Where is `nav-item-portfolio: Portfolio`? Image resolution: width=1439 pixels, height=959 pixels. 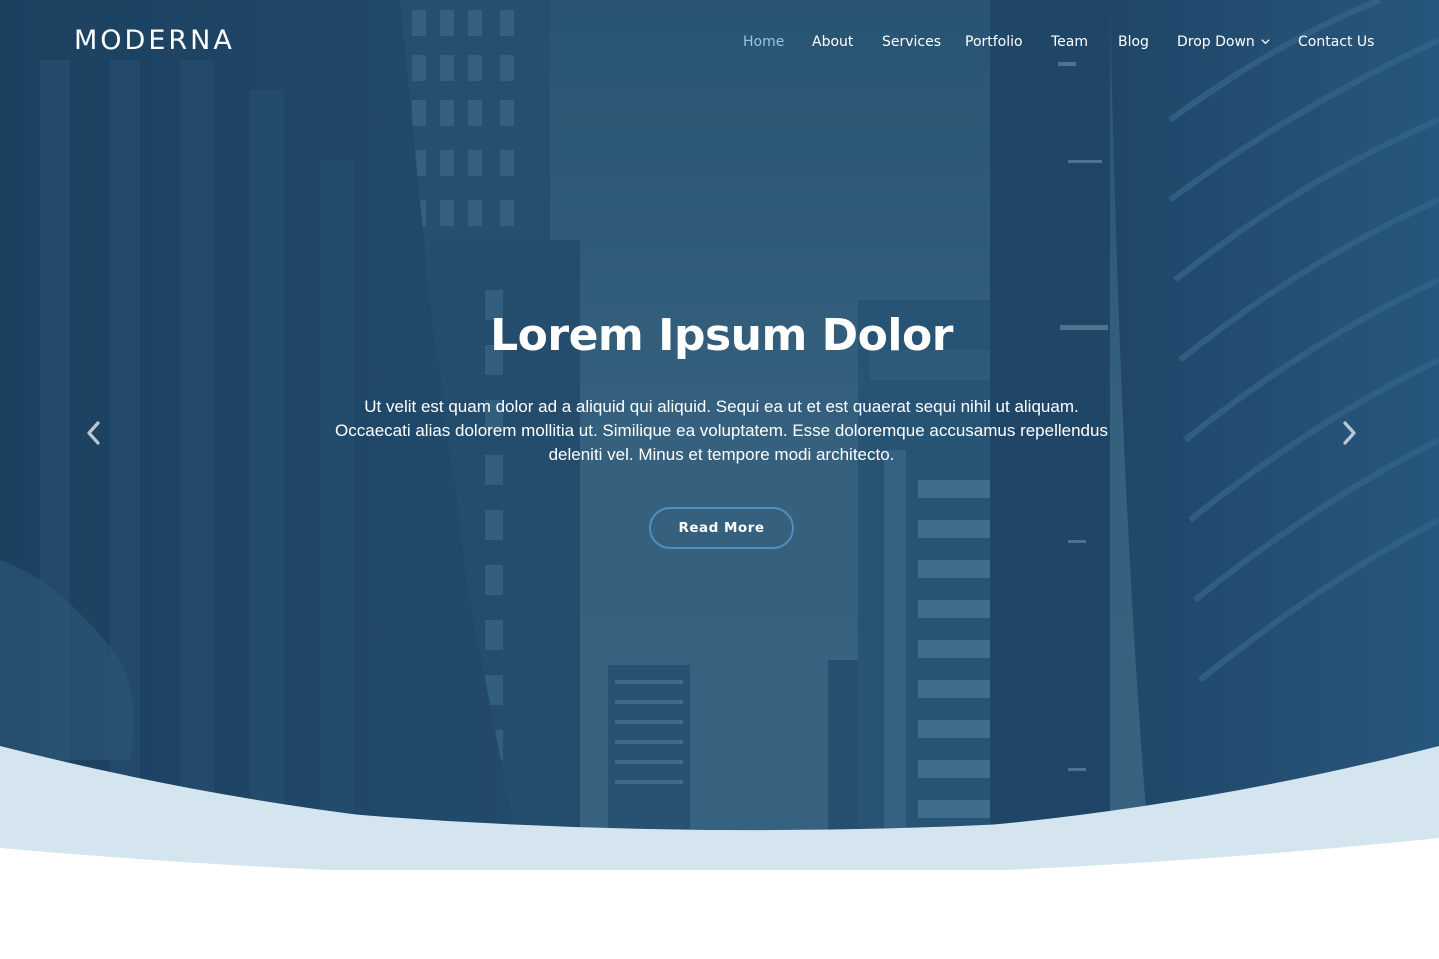
nav-item-portfolio: Portfolio is located at coordinates (994, 42).